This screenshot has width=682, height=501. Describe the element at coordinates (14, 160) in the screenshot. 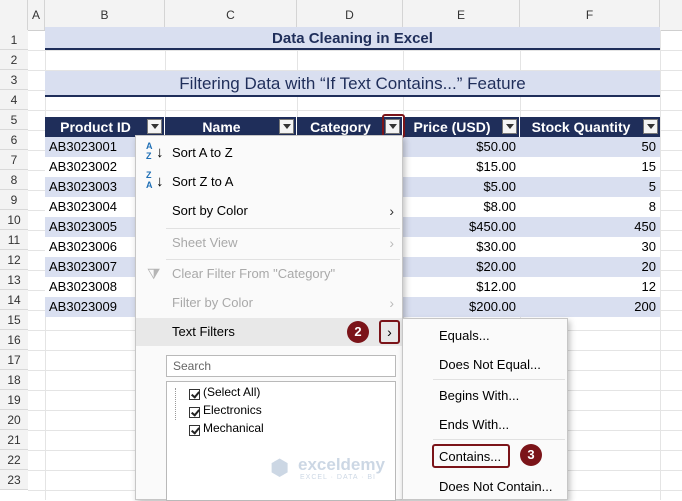

I see `row-header: 7` at that location.